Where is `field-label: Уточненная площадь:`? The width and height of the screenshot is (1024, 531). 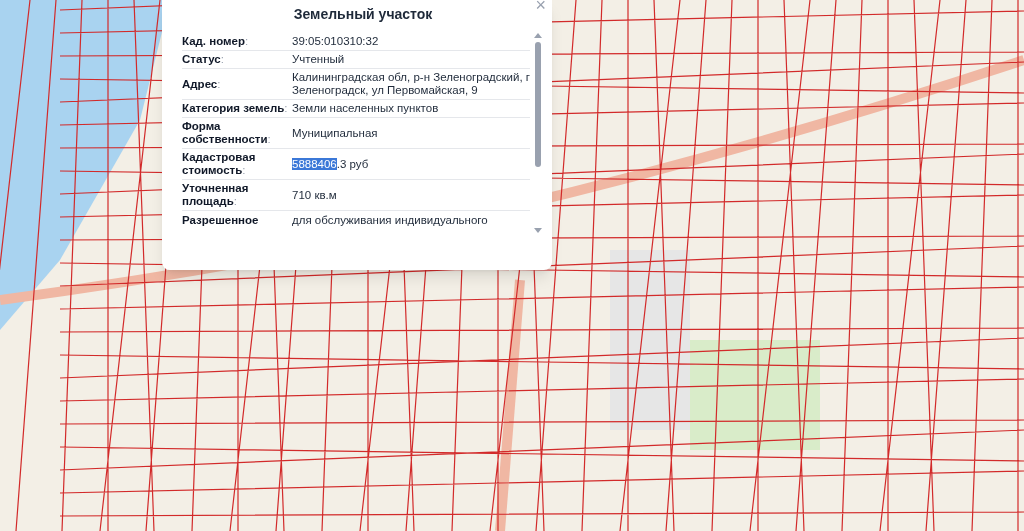
field-label: Уточненная площадь: is located at coordinates (216, 195).